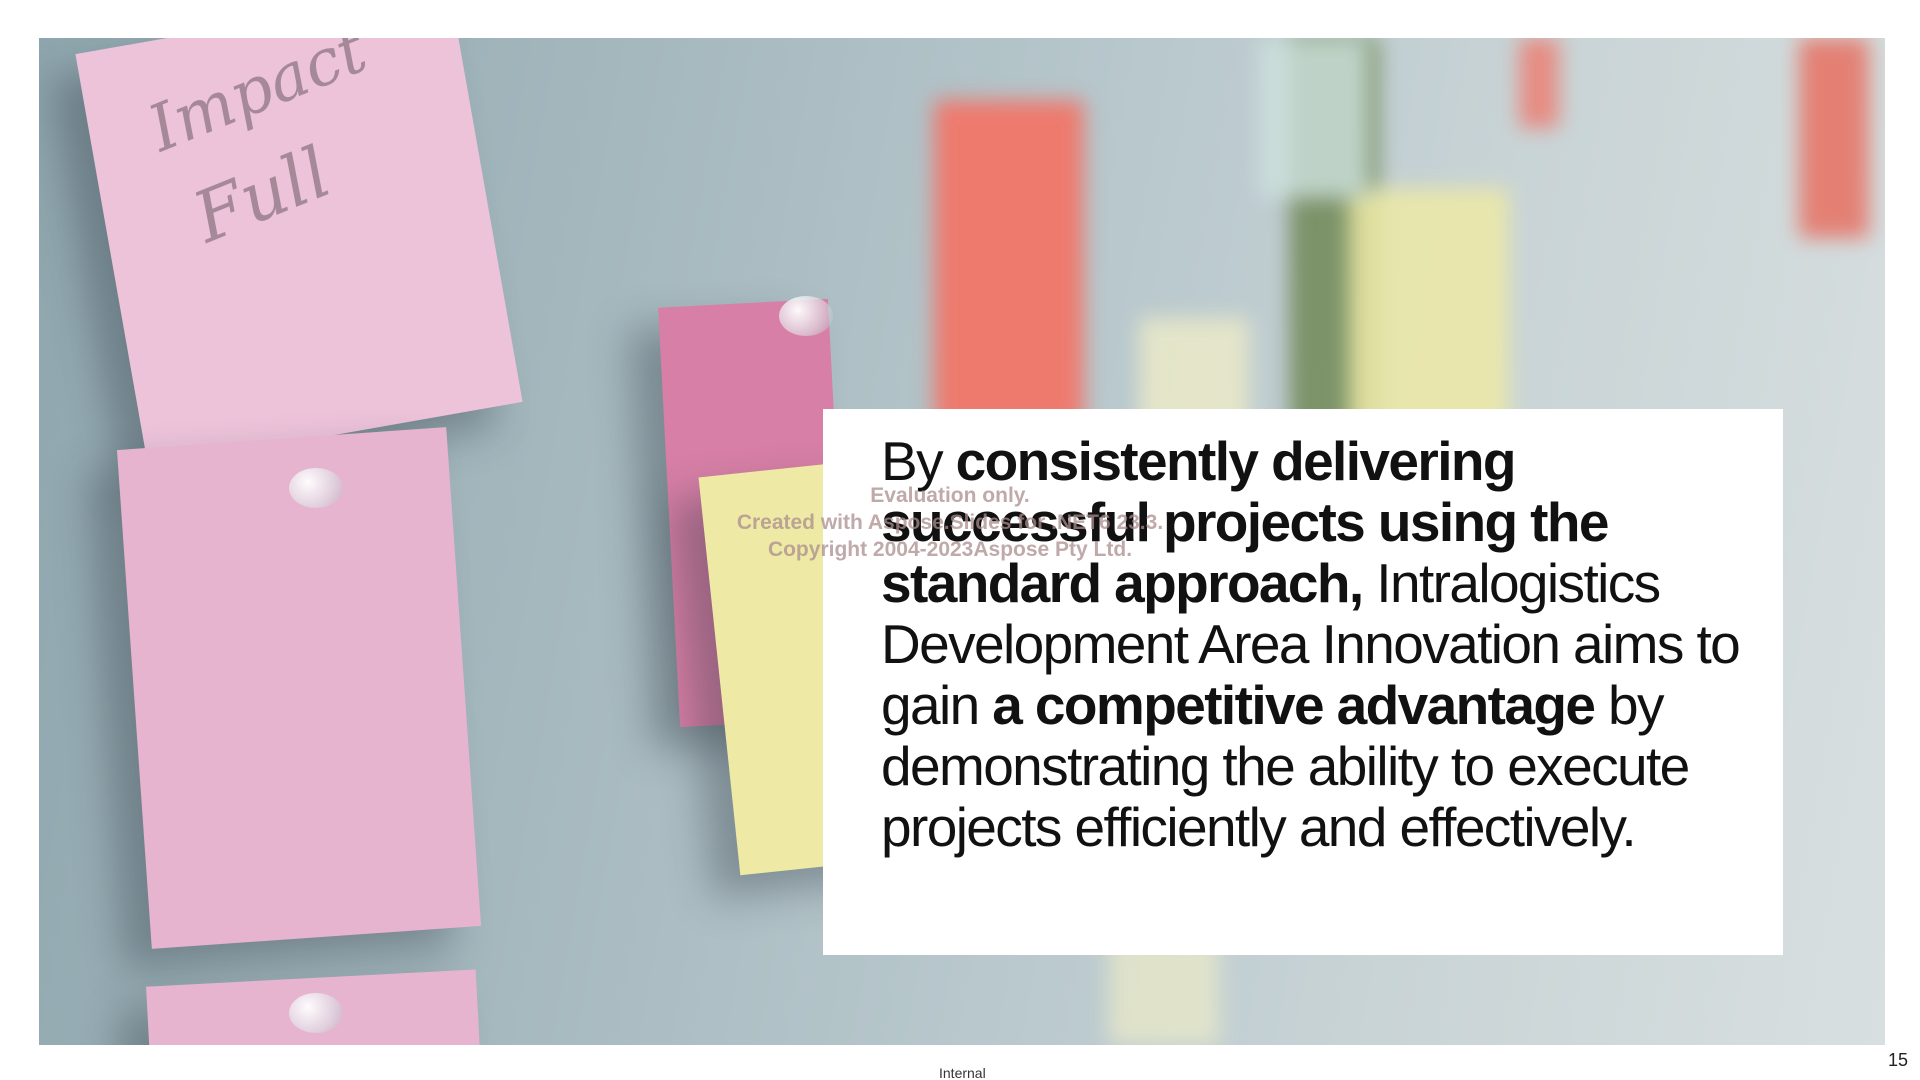 Image resolution: width=1920 pixels, height=1080 pixels. What do you see at coordinates (1009, 265) in the screenshot?
I see `blurred-note-red` at bounding box center [1009, 265].